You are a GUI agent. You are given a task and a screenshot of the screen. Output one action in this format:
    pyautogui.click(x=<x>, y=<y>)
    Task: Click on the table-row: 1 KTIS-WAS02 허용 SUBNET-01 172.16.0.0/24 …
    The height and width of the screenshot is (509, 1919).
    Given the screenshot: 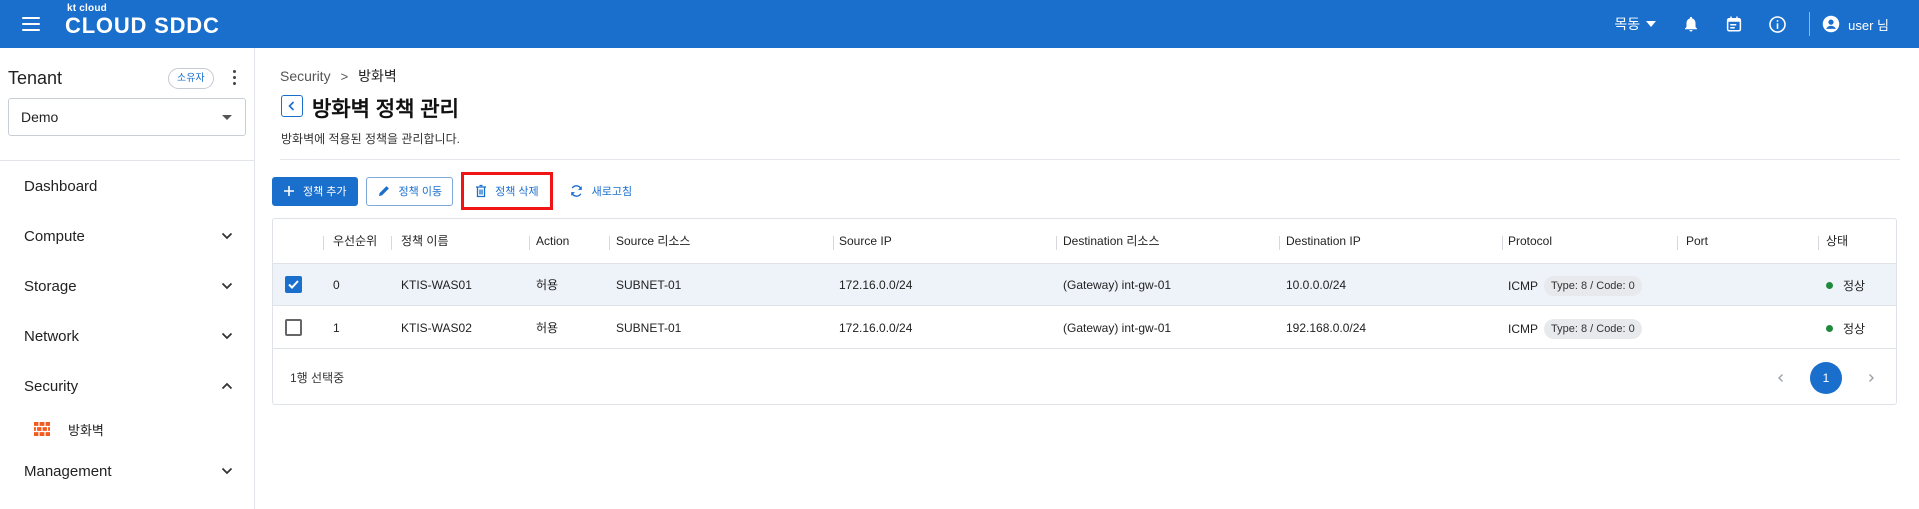 What is the action you would take?
    pyautogui.click(x=1084, y=328)
    